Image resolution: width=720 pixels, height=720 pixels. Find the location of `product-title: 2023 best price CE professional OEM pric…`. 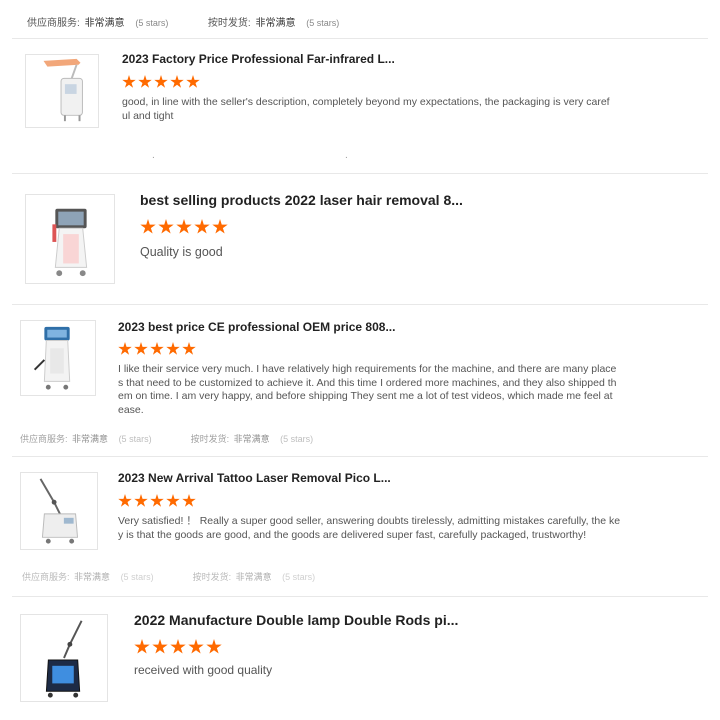

product-title: 2023 best price CE professional OEM pric… is located at coordinates (256, 327).